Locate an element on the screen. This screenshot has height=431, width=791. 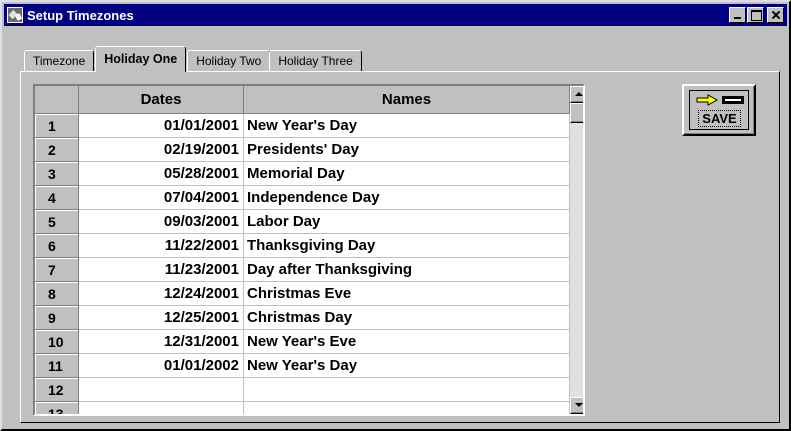
tab-holiday-three: Holiday Three is located at coordinates (315, 61).